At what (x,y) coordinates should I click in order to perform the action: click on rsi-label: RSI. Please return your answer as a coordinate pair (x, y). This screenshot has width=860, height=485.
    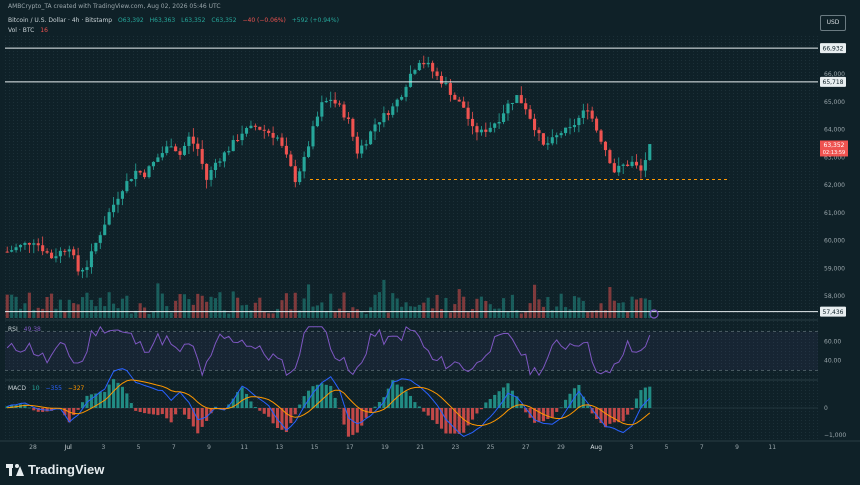
    Looking at the image, I should click on (13, 329).